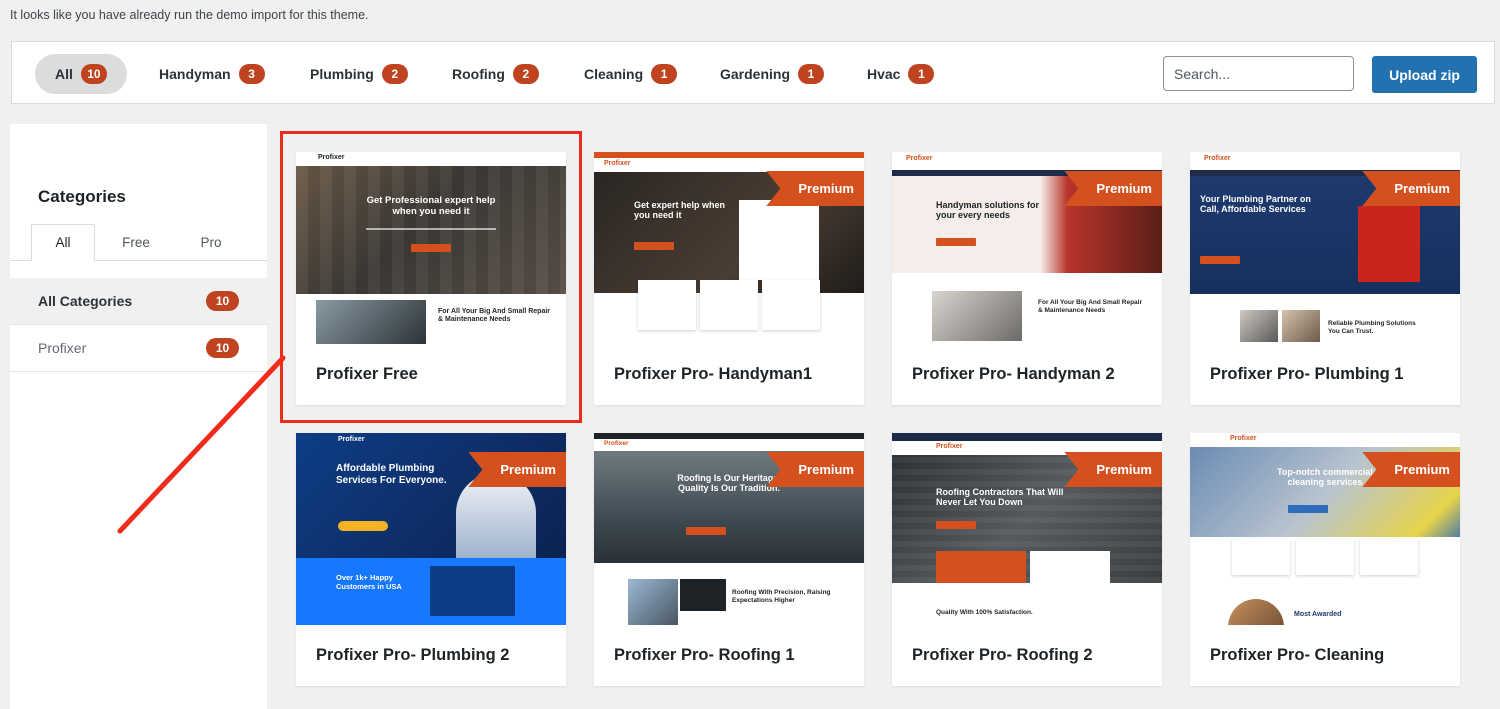  I want to click on template-title: Profixer Pro- Handyman 2, so click(1013, 374).